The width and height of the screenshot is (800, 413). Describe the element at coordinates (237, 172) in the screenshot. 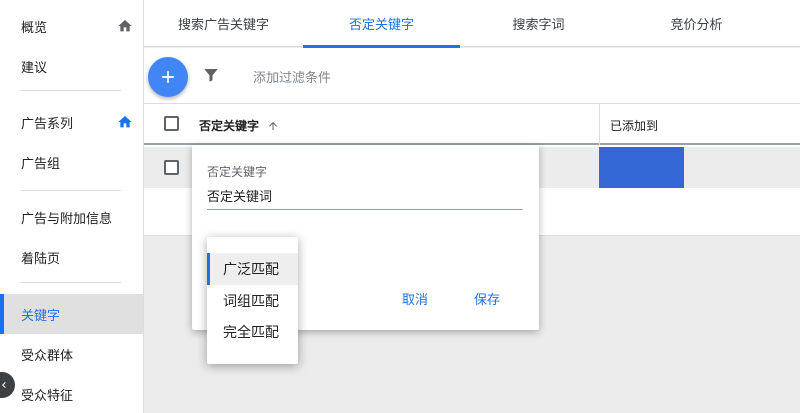

I see `field-label: 否定关键字` at that location.